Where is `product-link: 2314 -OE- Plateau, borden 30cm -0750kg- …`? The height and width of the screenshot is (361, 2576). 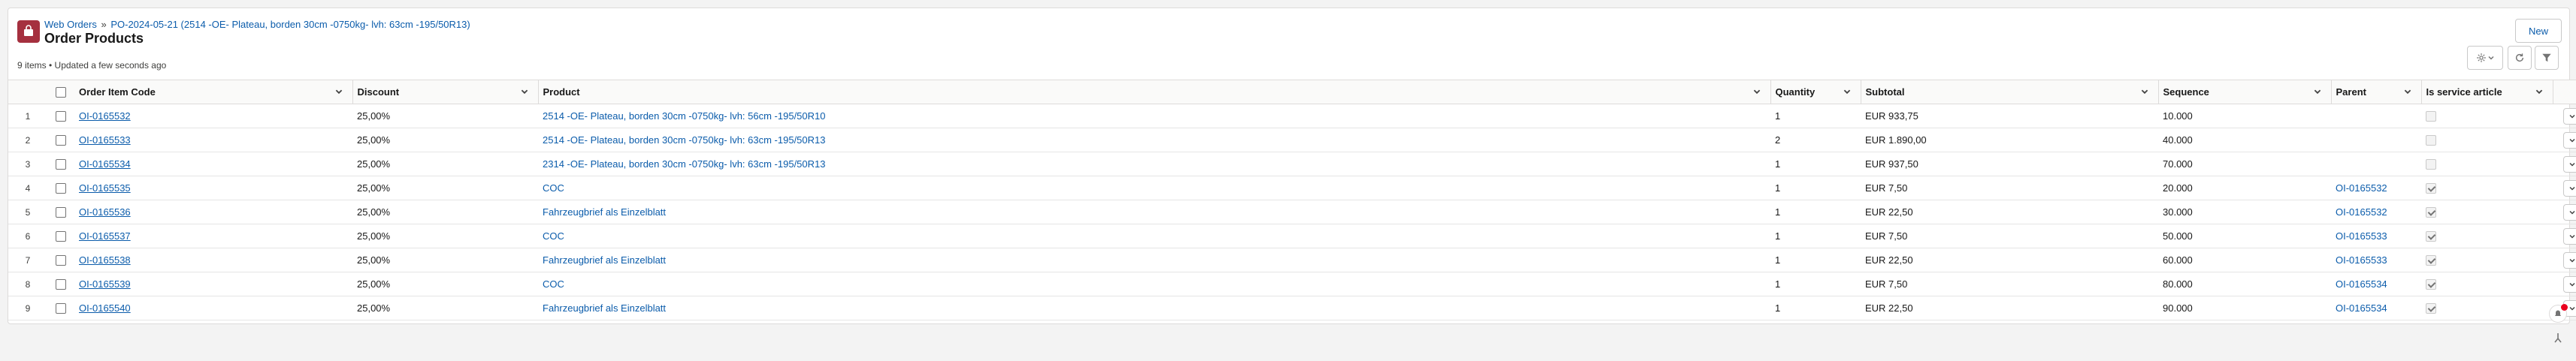
product-link: 2314 -OE- Plateau, borden 30cm -0750kg- … is located at coordinates (685, 164).